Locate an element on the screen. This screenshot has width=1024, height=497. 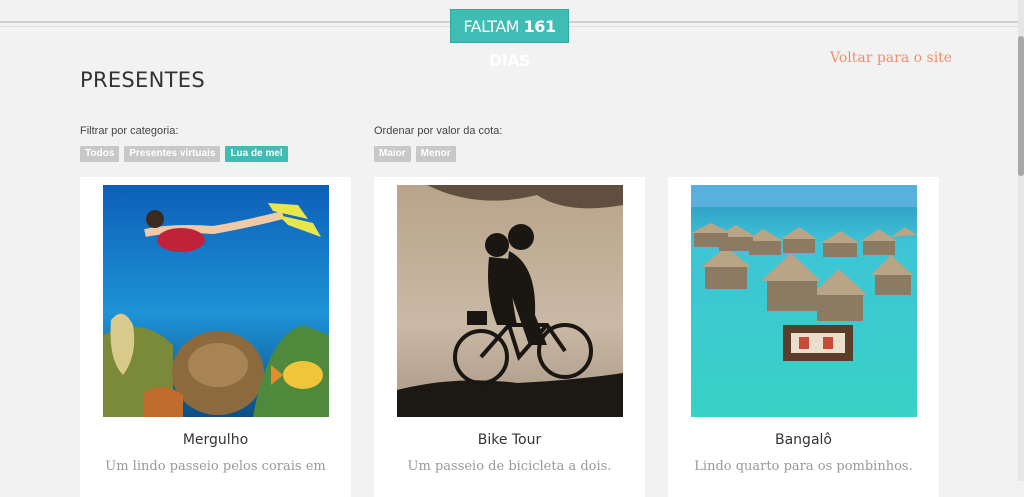
diver-photo is located at coordinates (216, 301).